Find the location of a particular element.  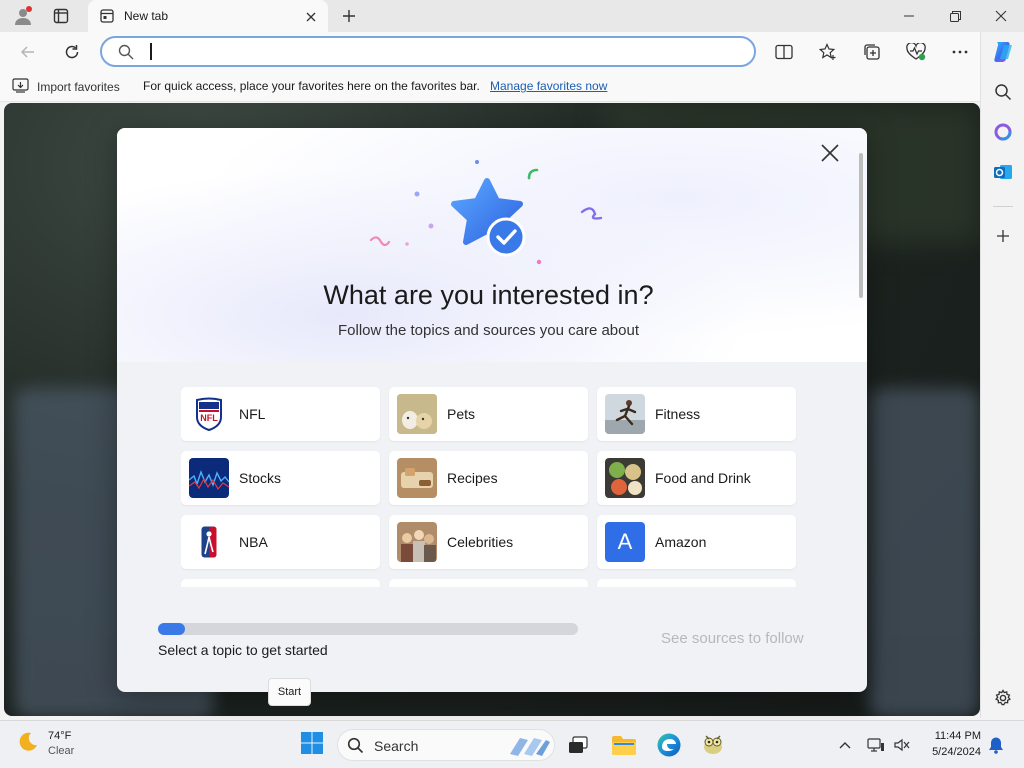

weather-widget: 74°F Clear is located at coordinates (45, 744).